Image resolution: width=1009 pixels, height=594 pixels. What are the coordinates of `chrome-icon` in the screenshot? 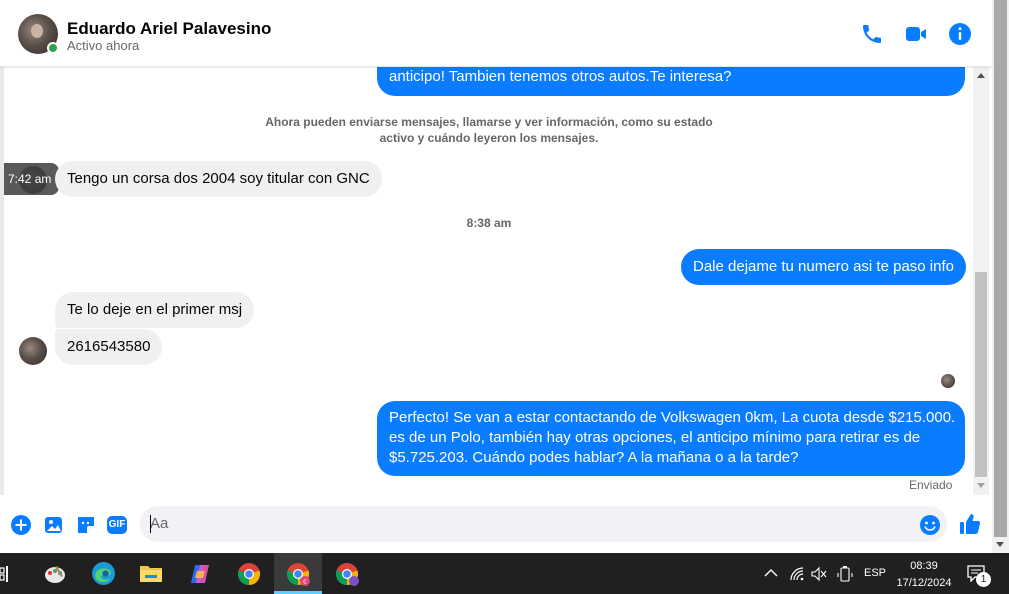 It's located at (249, 574).